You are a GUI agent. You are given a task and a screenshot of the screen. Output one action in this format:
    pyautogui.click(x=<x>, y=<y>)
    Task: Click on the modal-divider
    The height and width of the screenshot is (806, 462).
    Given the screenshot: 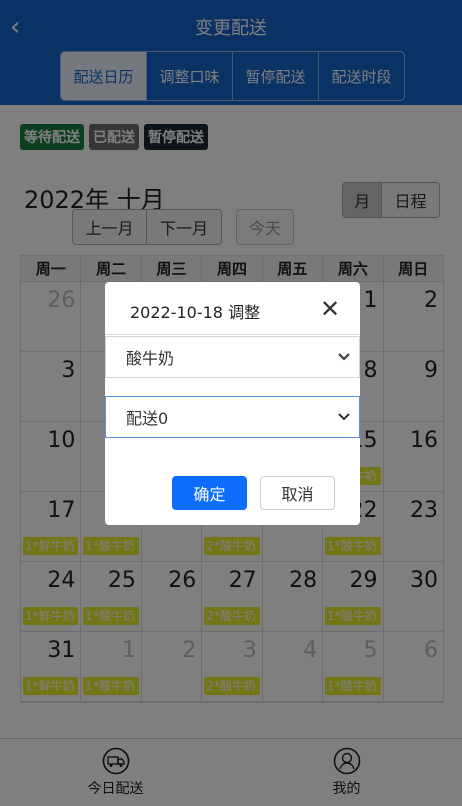 What is the action you would take?
    pyautogui.click(x=232, y=334)
    